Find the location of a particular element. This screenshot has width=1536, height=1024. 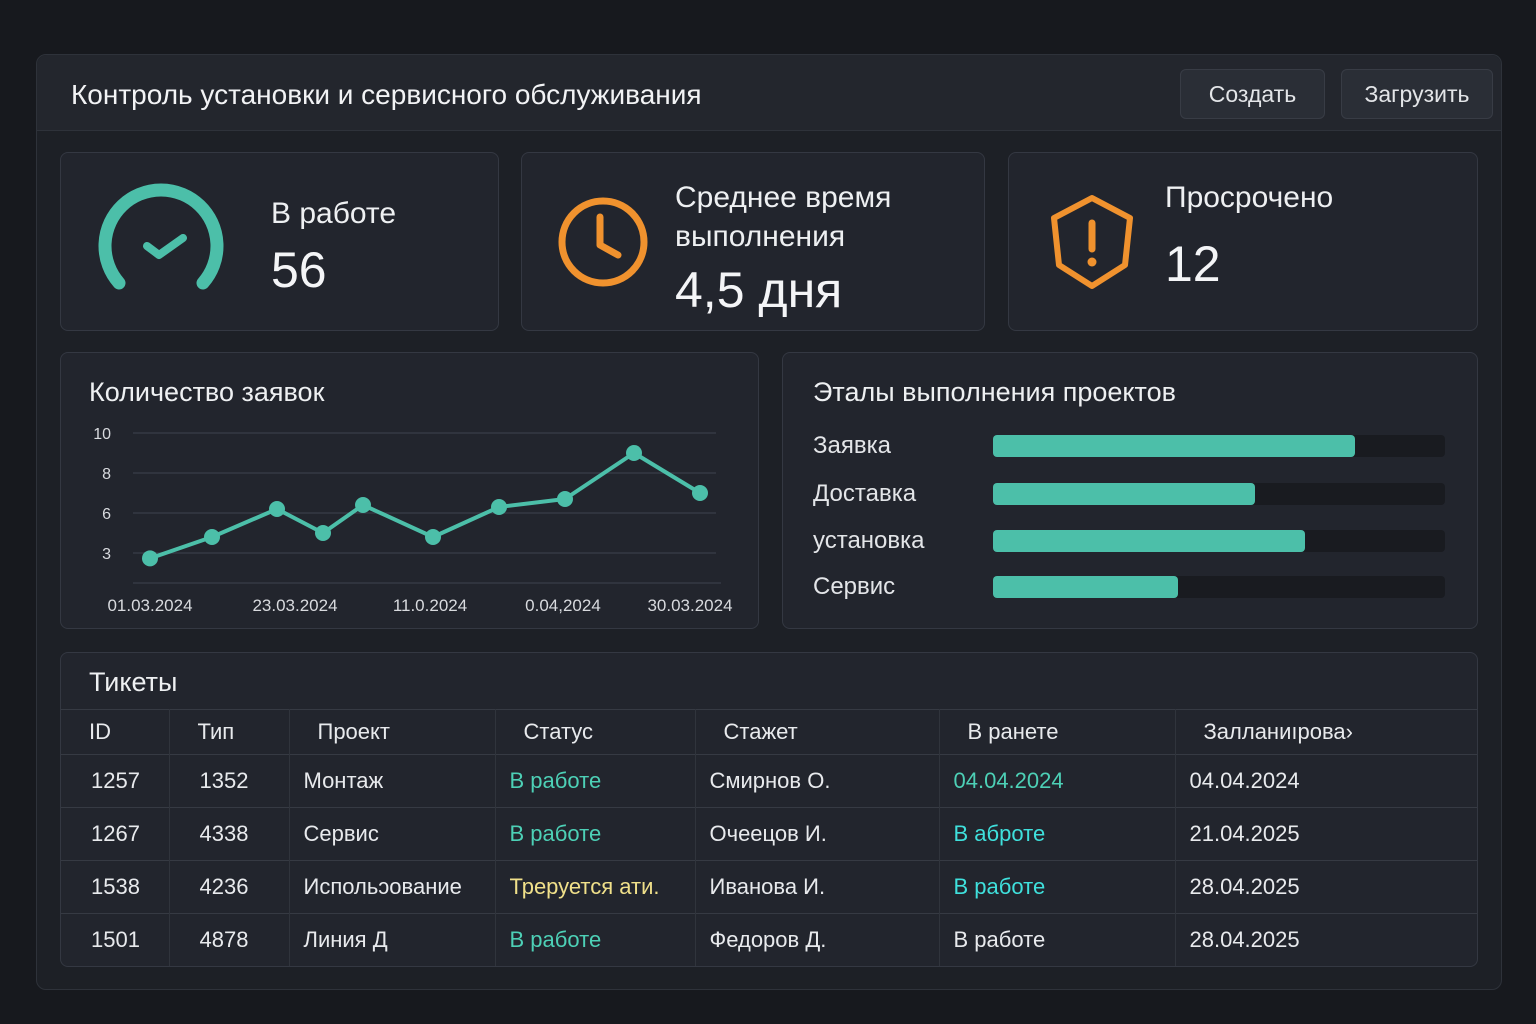

kpi-in-progress: В работе 56 is located at coordinates (279, 241).